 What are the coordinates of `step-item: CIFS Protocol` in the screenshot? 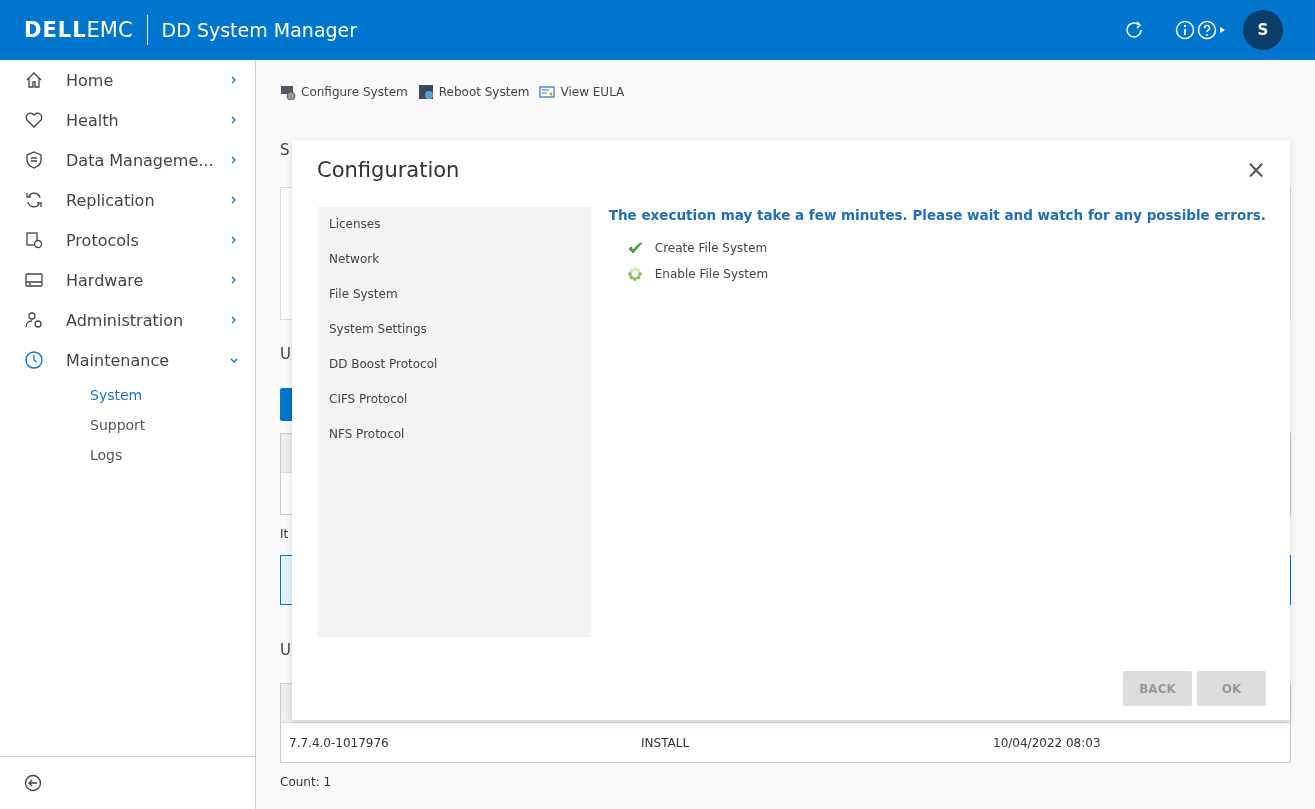 It's located at (454, 405).